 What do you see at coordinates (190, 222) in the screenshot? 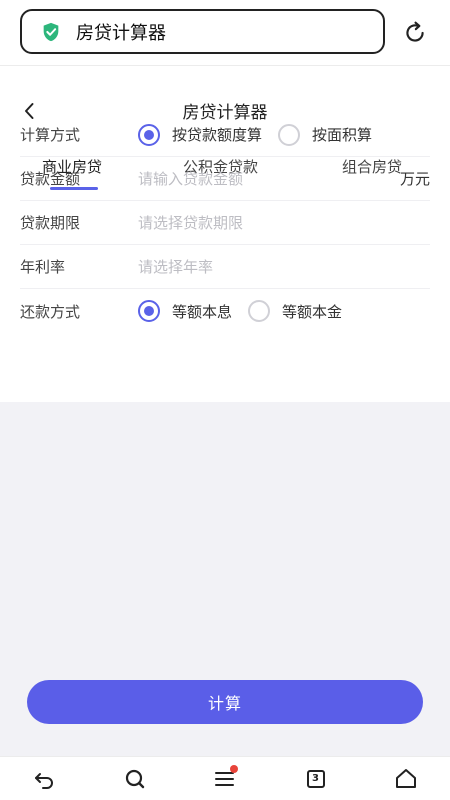
I see `term-select: 请选择贷款期限` at bounding box center [190, 222].